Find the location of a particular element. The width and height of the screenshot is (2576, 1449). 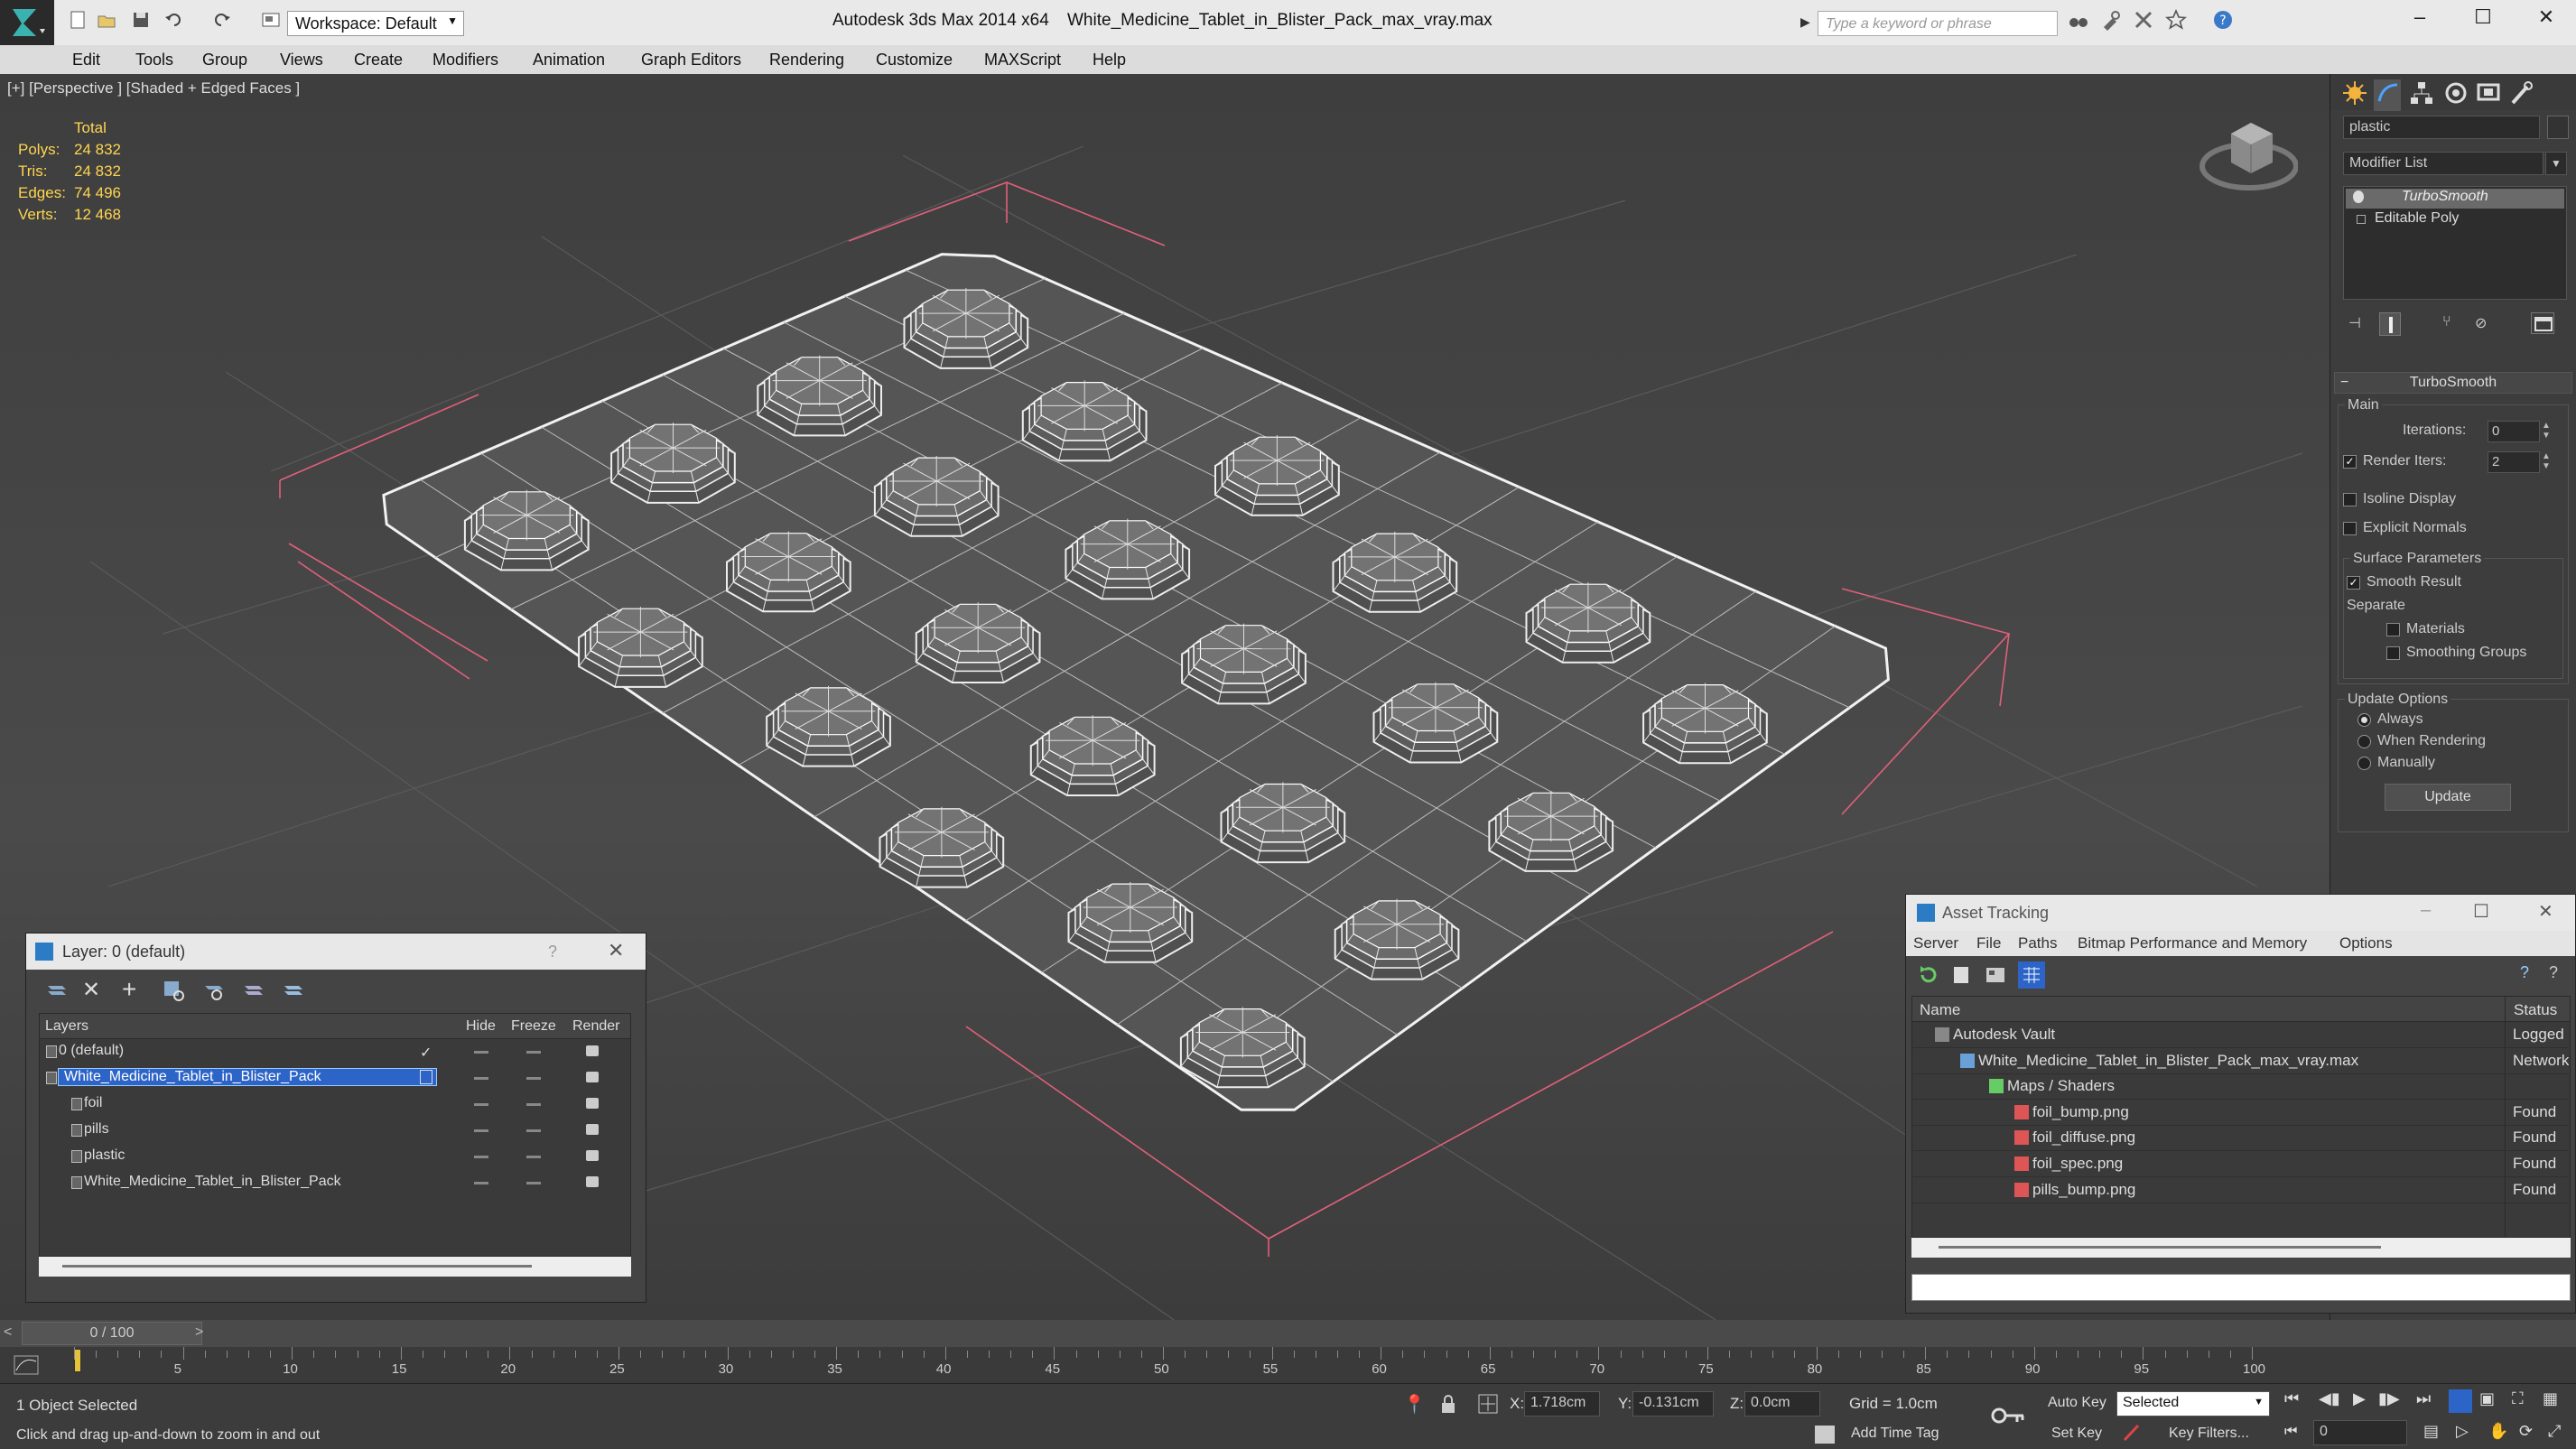

key-mode-toggle-icon: ⏮ is located at coordinates (2290, 1432).